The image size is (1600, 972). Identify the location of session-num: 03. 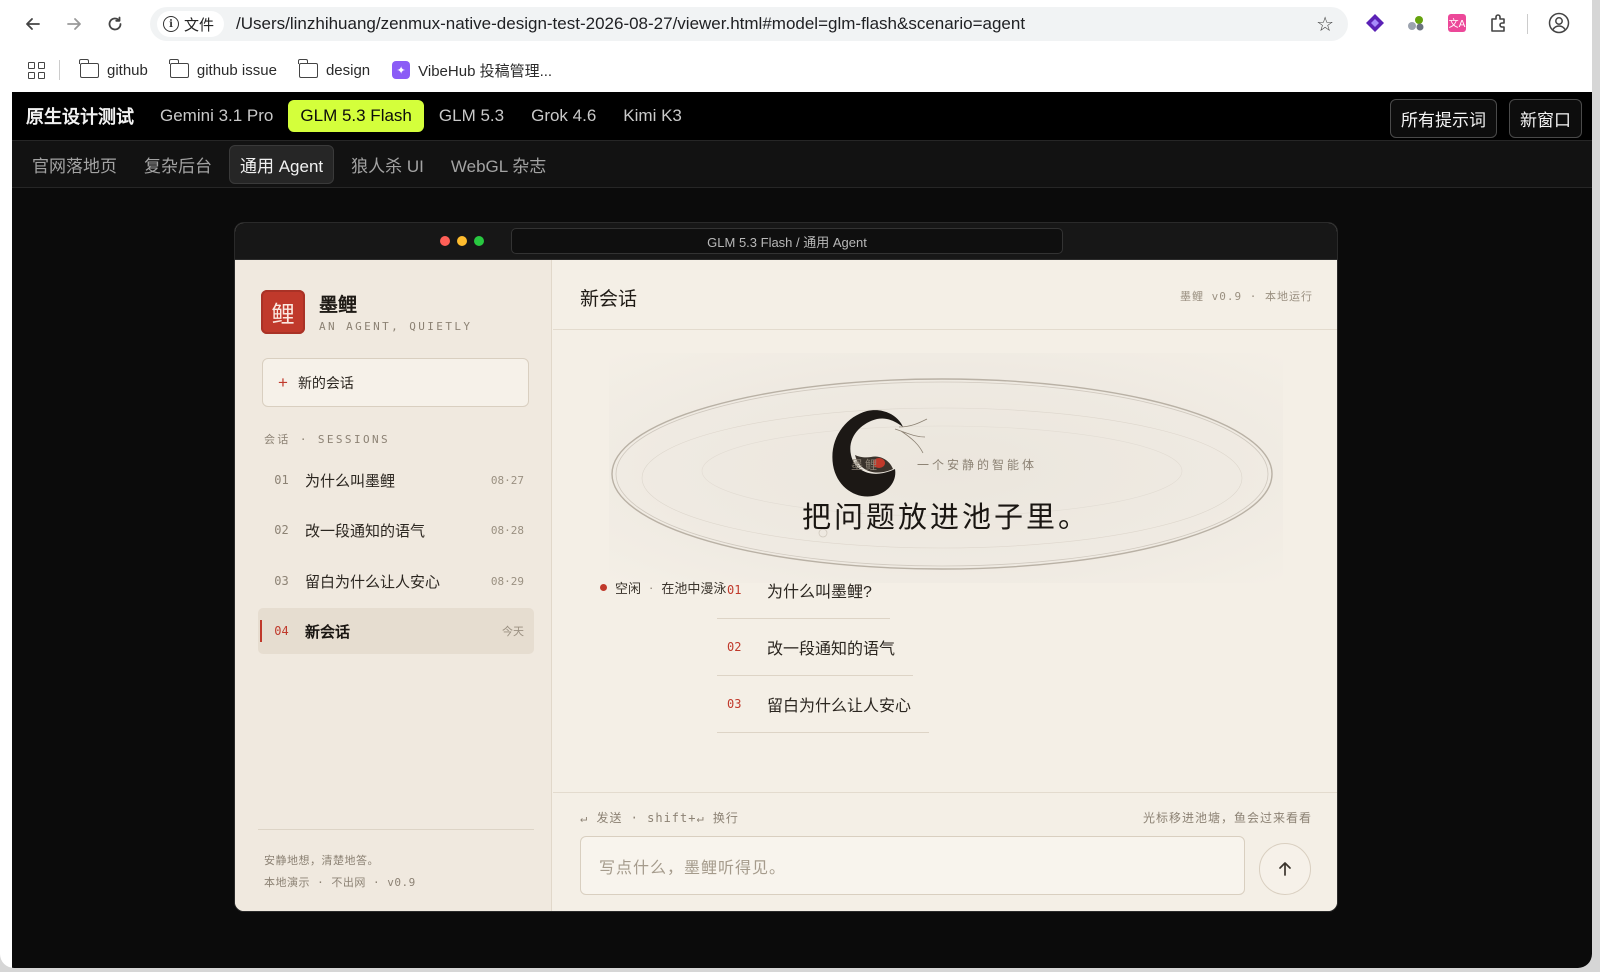
(281, 581).